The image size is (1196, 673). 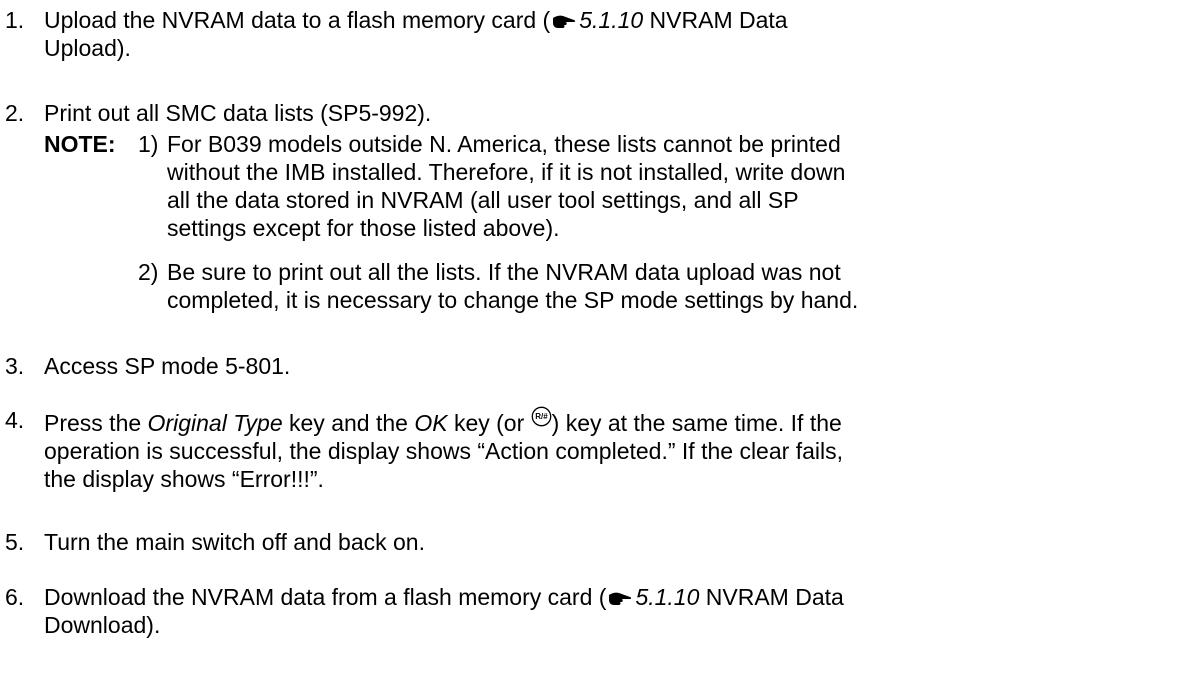 I want to click on step-number: 6., so click(x=15, y=597).